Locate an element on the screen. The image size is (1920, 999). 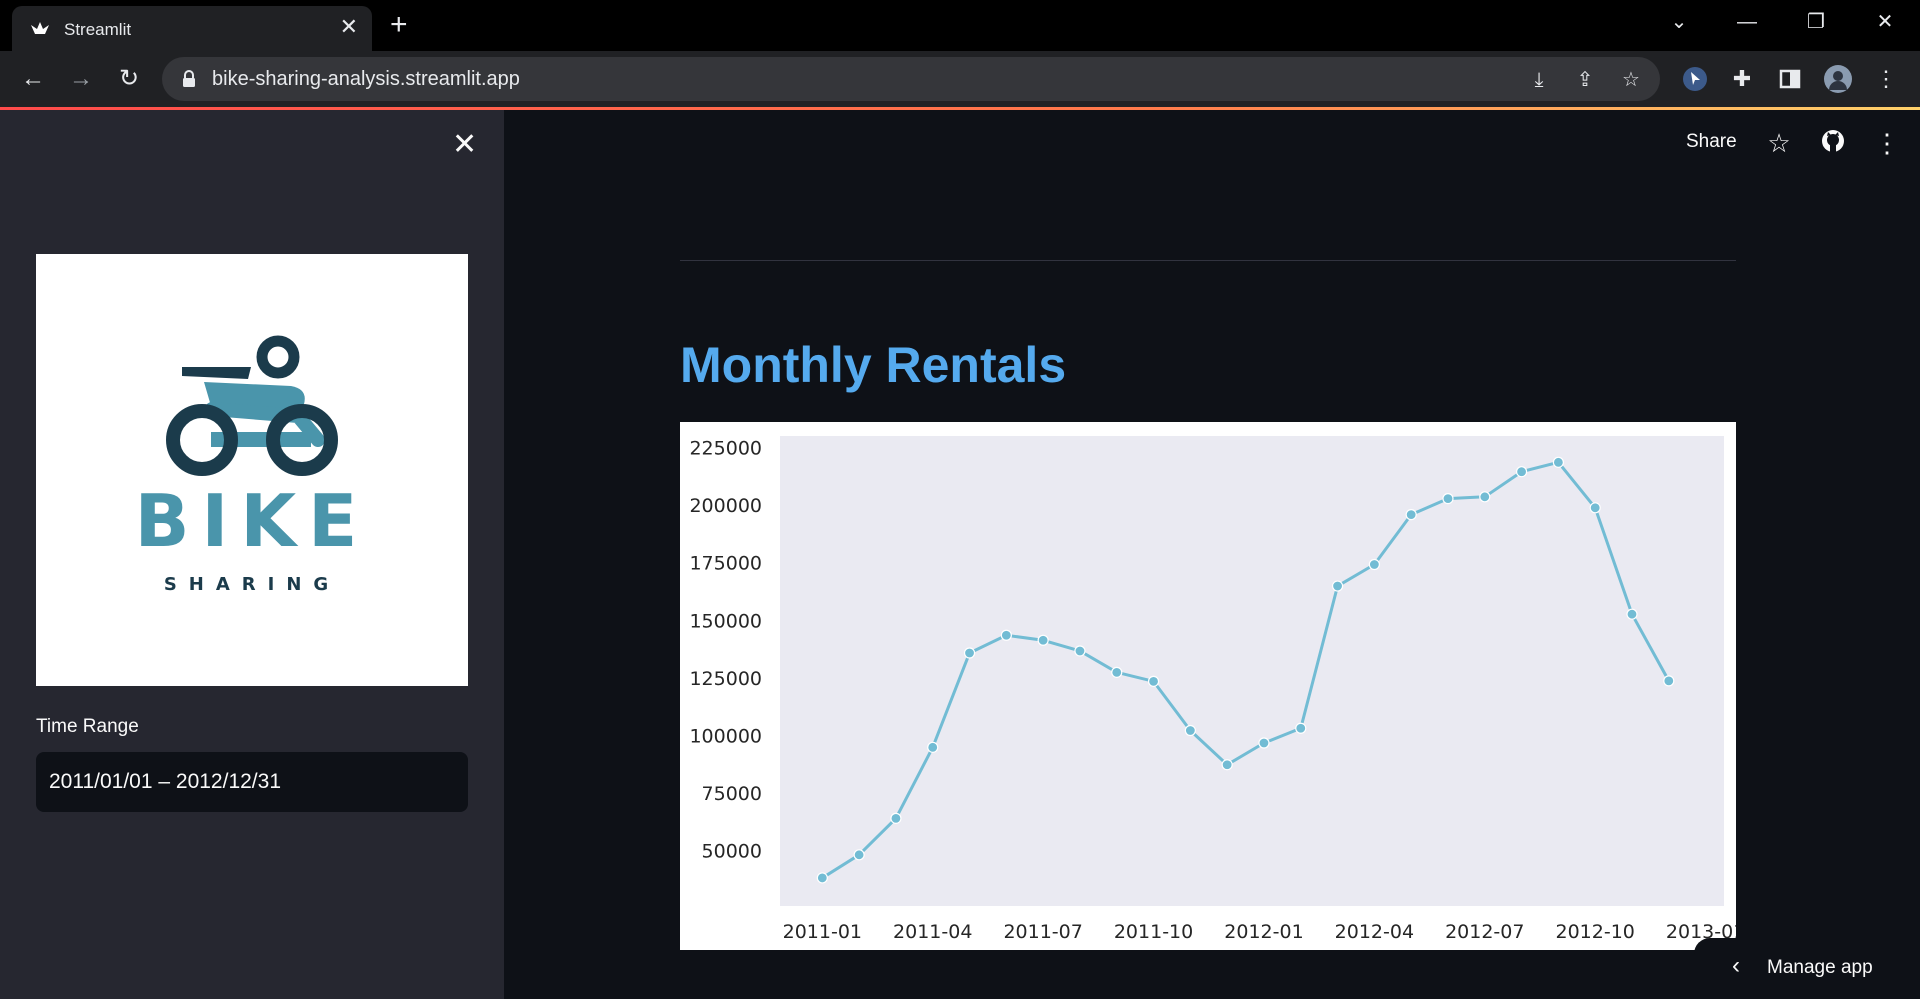
y-tick-label: 150000 is located at coordinates (725, 621).